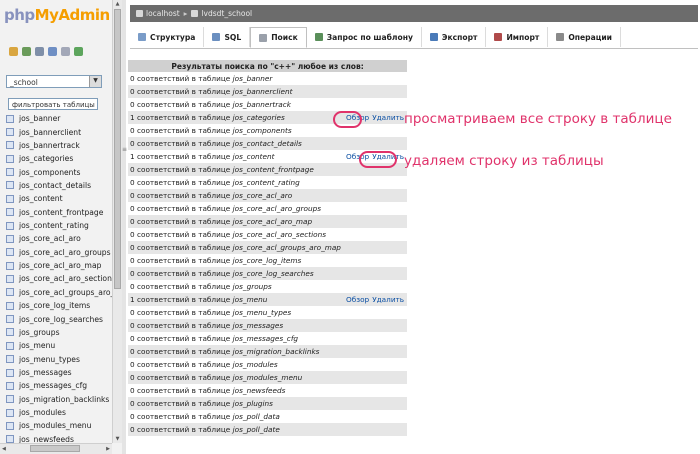 The image size is (700, 454). I want to click on breadcrumb-database: lvdsdt_school, so click(226, 13).